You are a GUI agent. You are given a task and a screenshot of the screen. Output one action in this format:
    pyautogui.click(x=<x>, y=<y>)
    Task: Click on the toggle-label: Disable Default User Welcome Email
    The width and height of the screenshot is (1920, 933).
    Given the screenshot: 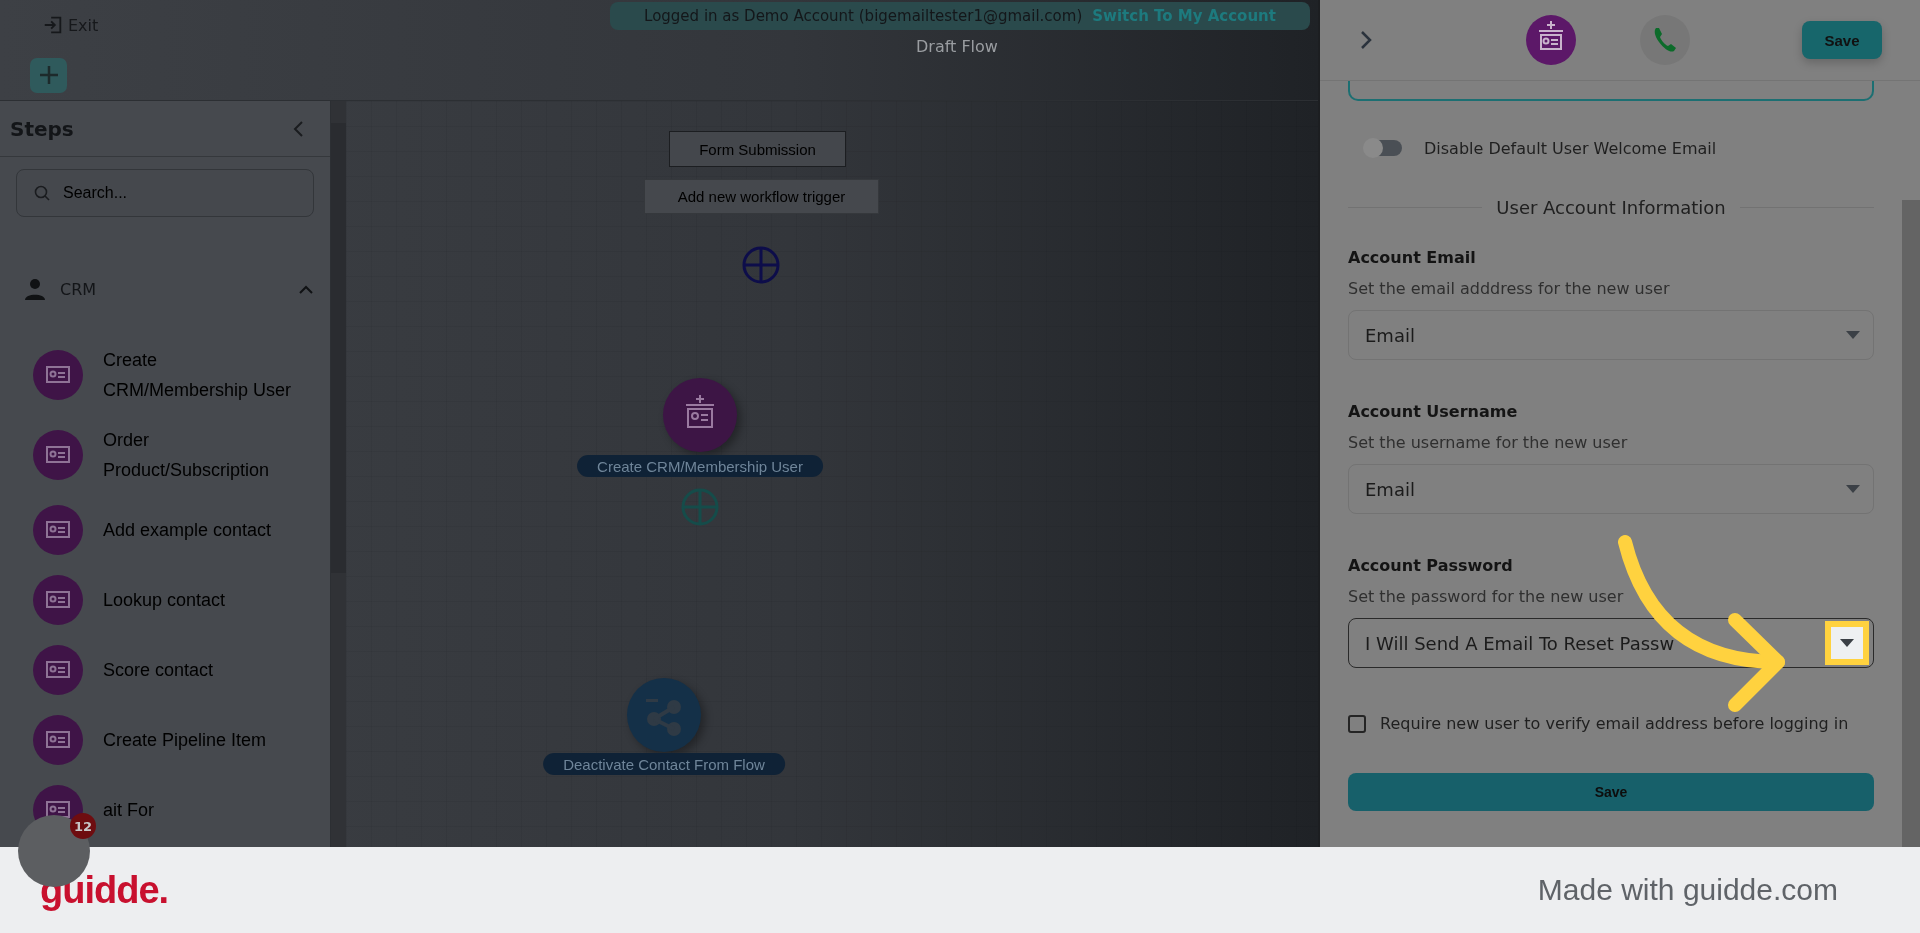 What is the action you would take?
    pyautogui.click(x=1570, y=148)
    